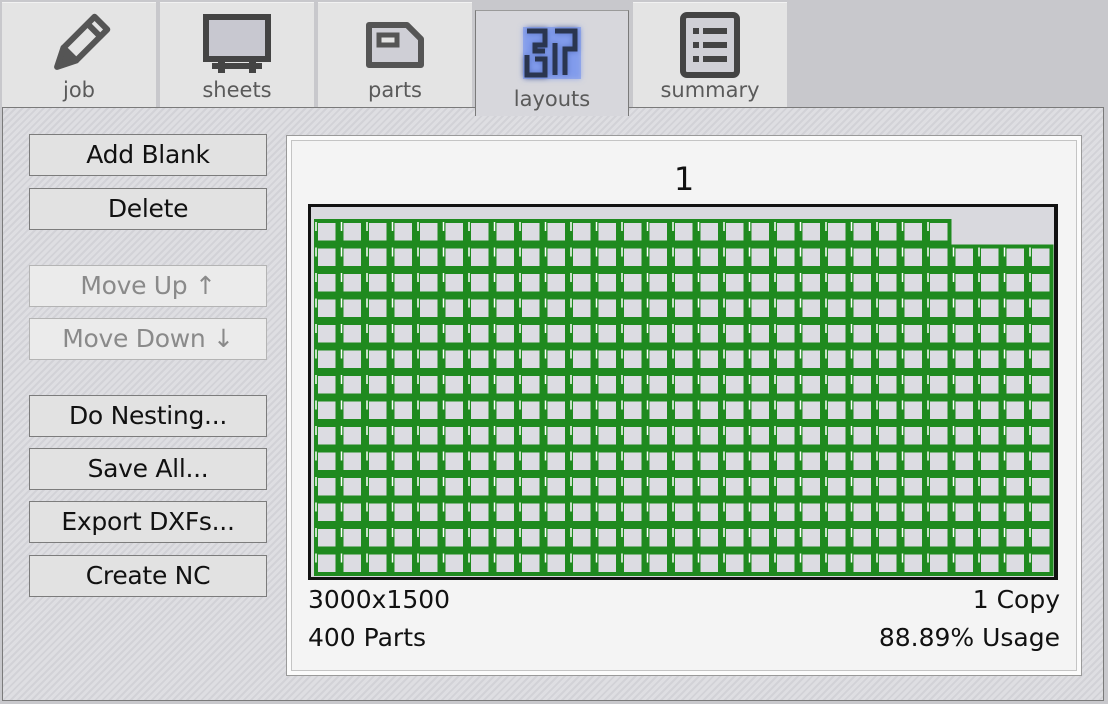 This screenshot has width=1108, height=704. What do you see at coordinates (710, 55) in the screenshot?
I see `tab-summary: summary` at bounding box center [710, 55].